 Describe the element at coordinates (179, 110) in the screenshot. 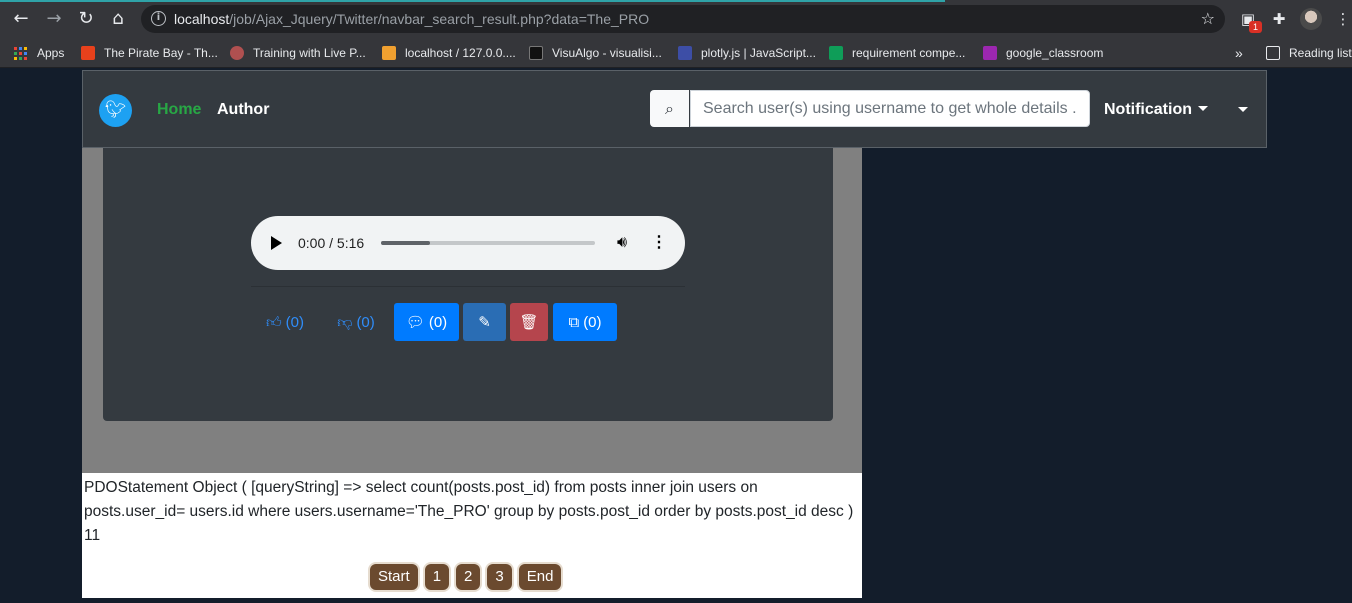

I see `nav-link-home: Home` at that location.